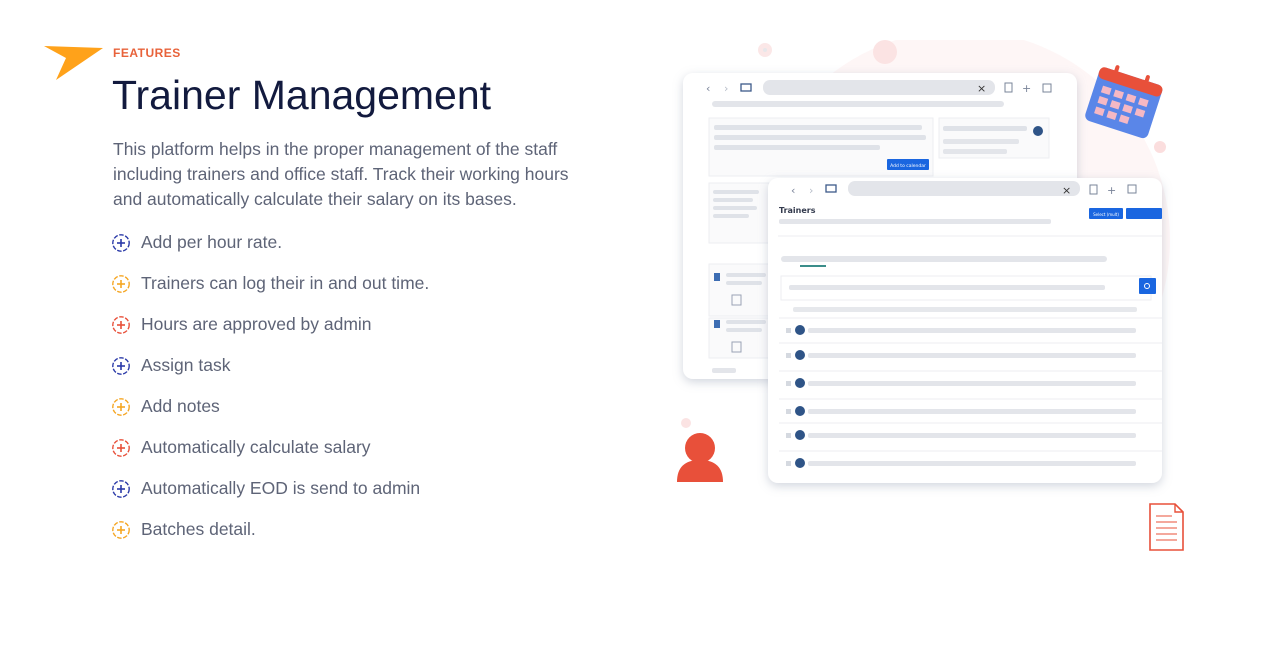 The height and width of the screenshot is (662, 1271). Describe the element at coordinates (981, 88) in the screenshot. I see `close-icon: ×` at that location.